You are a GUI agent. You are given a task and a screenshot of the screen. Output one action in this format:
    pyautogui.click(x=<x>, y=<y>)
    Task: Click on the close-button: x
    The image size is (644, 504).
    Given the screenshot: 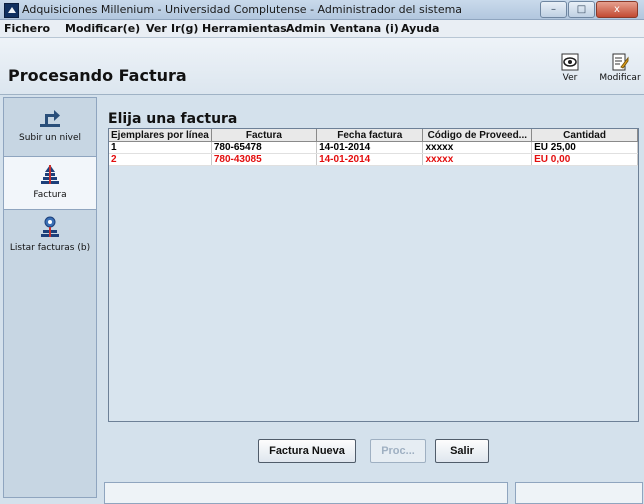 What is the action you would take?
    pyautogui.click(x=617, y=9)
    